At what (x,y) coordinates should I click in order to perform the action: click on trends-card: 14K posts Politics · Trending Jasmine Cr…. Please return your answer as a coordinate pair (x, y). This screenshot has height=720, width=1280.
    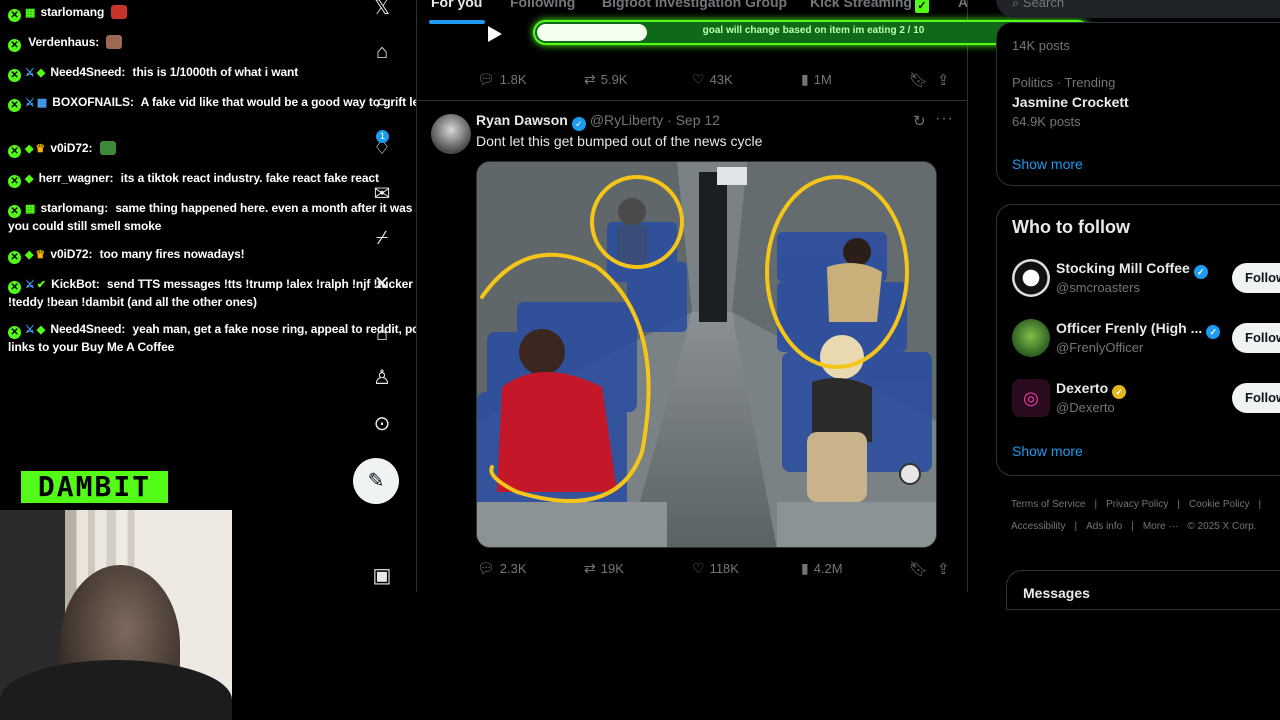
    Looking at the image, I should click on (1138, 104).